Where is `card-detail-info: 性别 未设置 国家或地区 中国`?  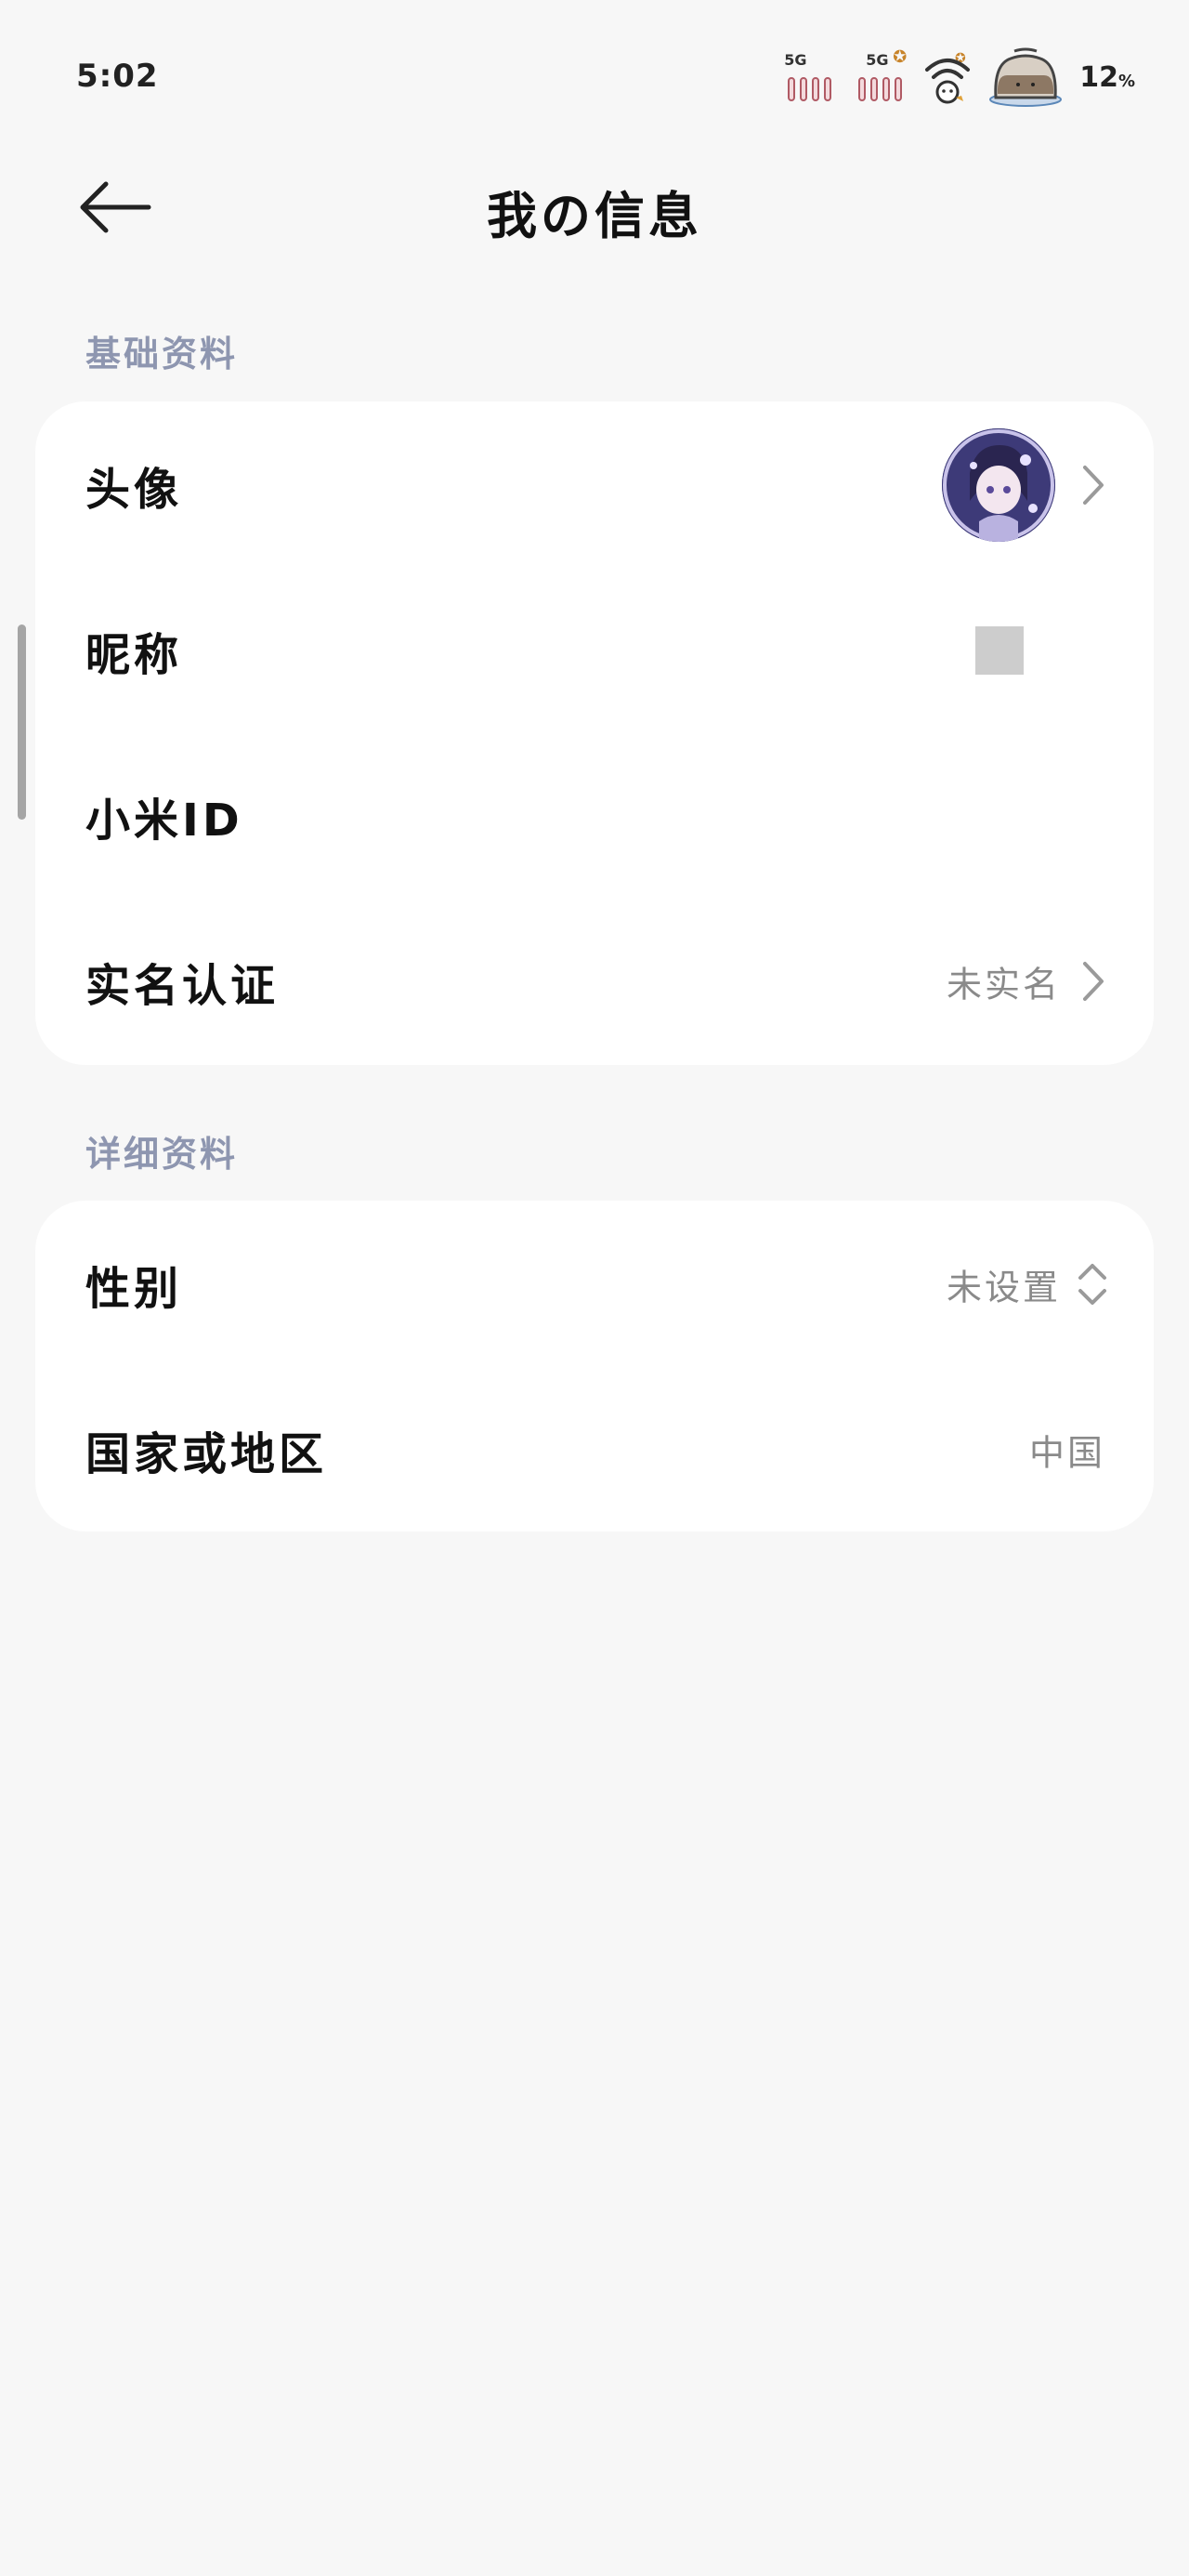
card-detail-info: 性别 未设置 国家或地区 中国 is located at coordinates (594, 1366).